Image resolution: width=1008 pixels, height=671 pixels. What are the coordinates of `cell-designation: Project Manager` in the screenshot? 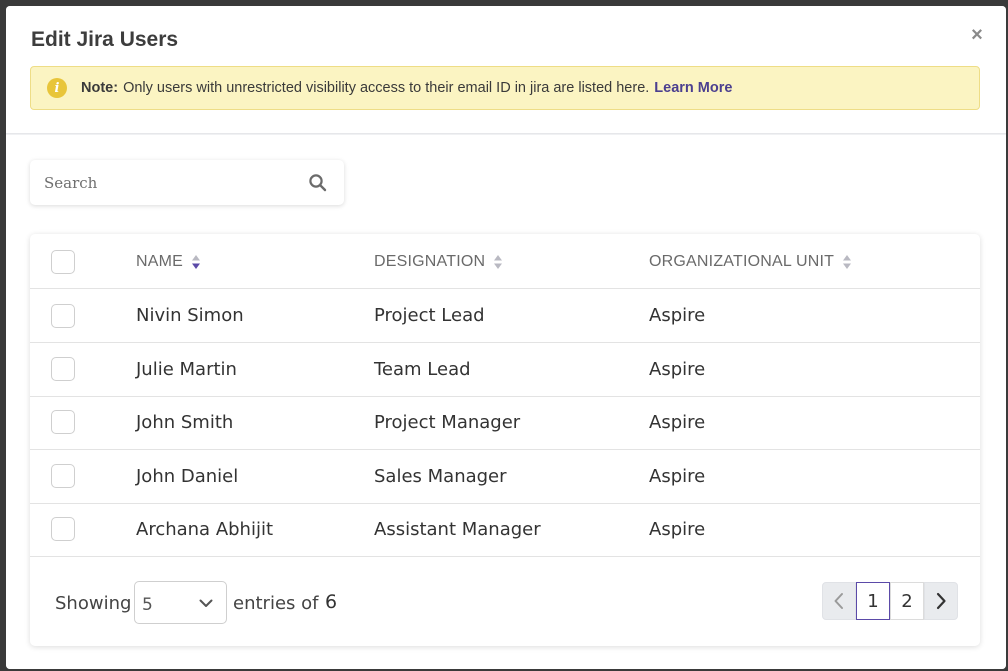 It's located at (447, 422).